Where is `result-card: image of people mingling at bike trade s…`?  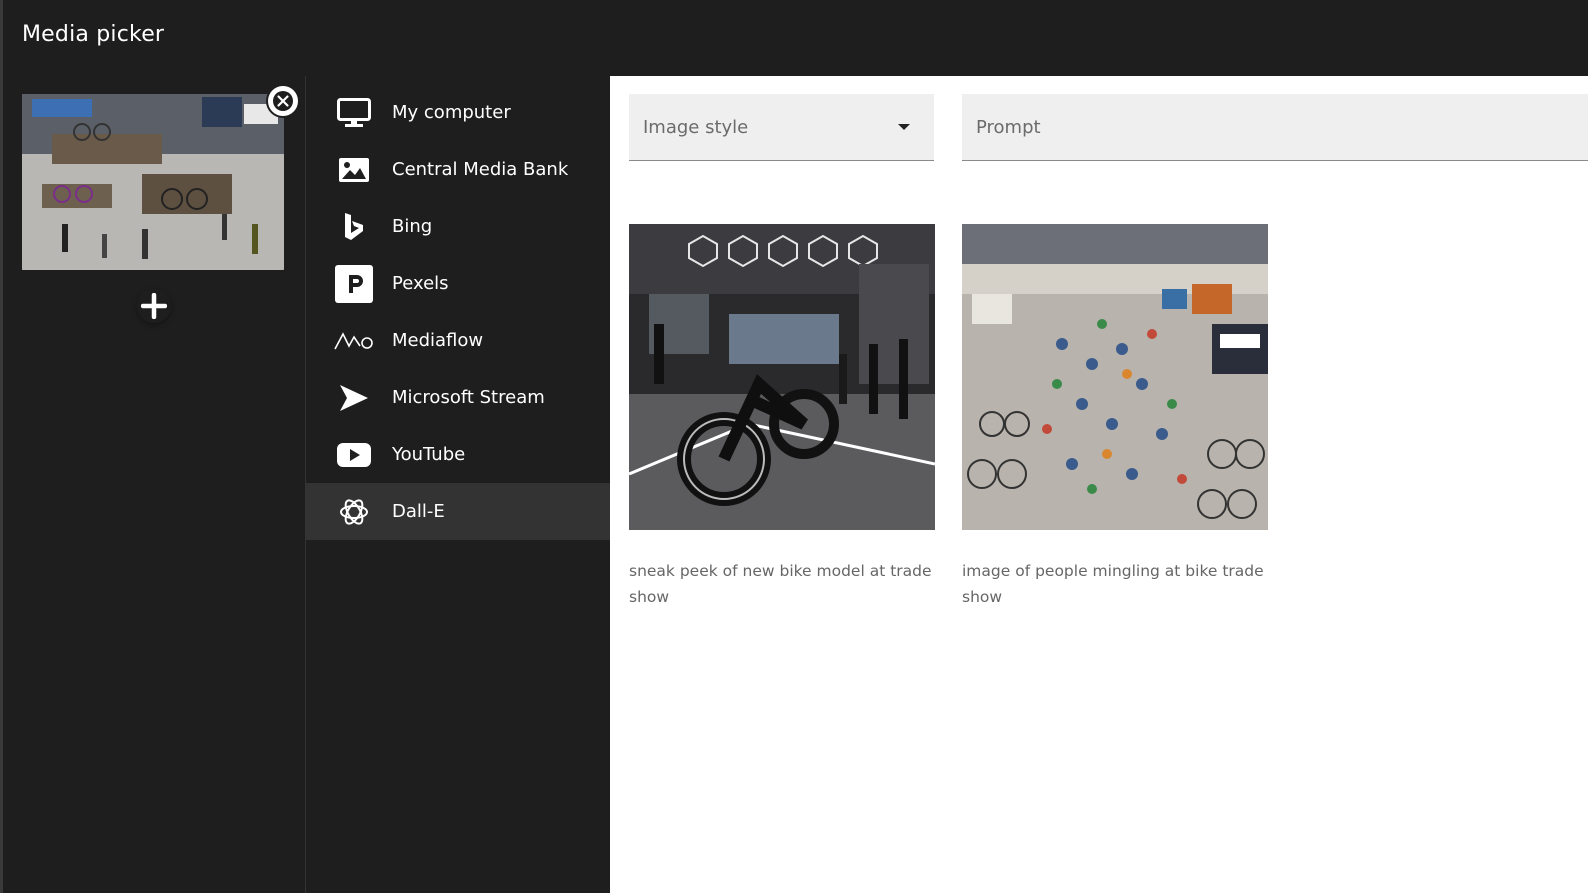 result-card: image of people mingling at bike trade s… is located at coordinates (1115, 417).